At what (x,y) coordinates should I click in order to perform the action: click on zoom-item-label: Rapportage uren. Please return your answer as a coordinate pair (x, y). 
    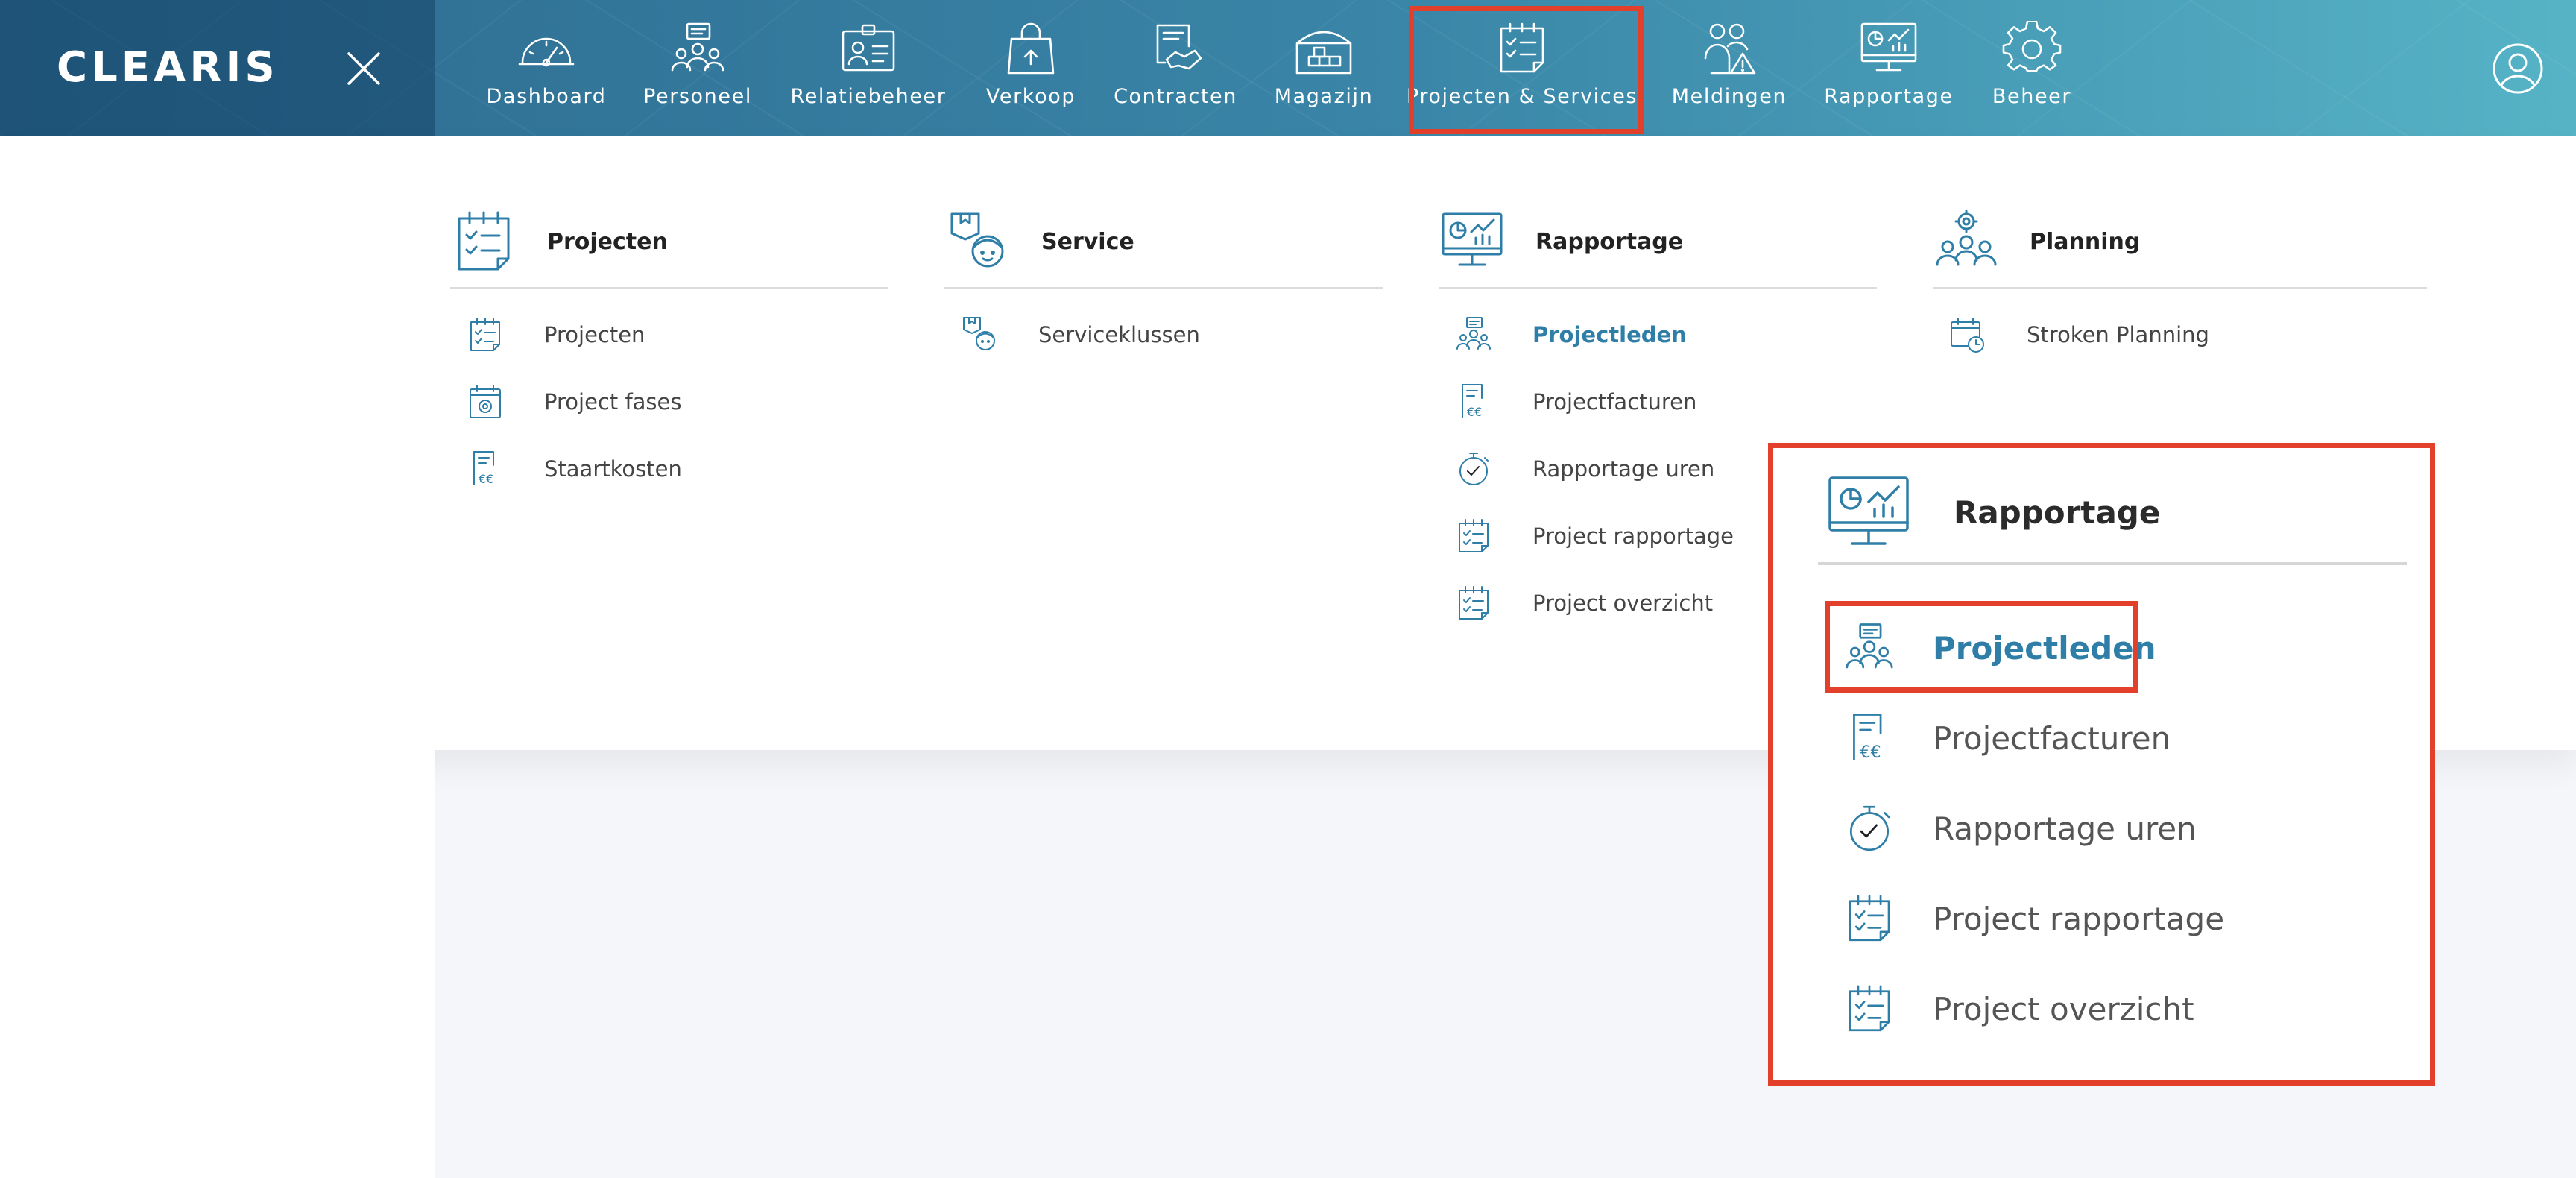
    Looking at the image, I should click on (2065, 828).